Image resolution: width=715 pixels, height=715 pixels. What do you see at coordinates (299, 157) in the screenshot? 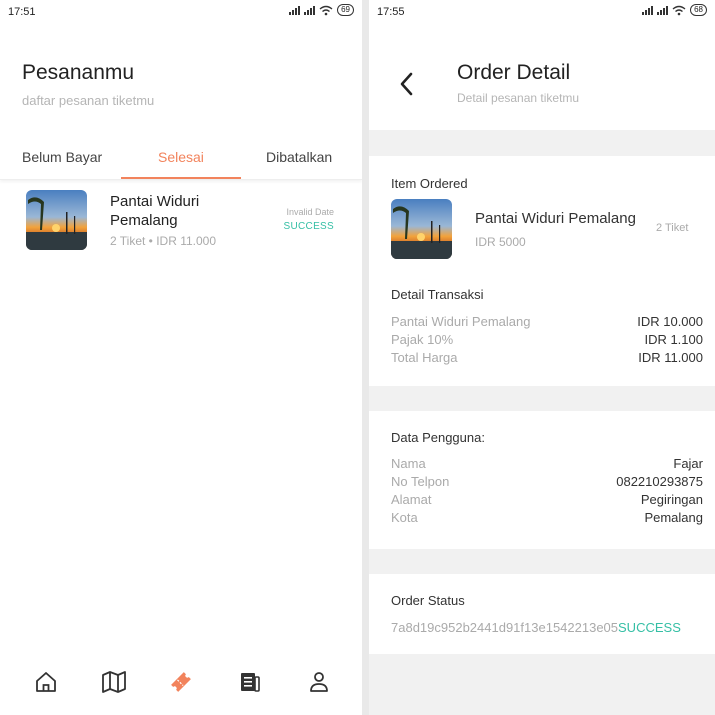
I see `tab-dibatalkan: Dibatalkan` at bounding box center [299, 157].